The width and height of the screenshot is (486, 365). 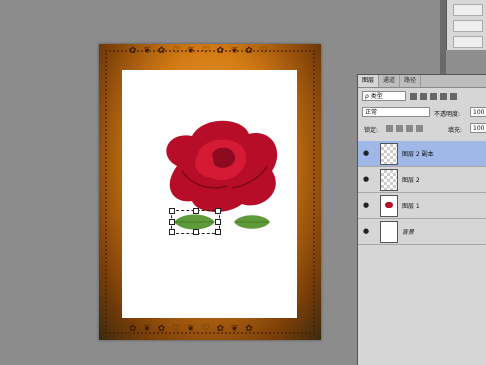 What do you see at coordinates (172, 211) in the screenshot?
I see `transform-handle-tl` at bounding box center [172, 211].